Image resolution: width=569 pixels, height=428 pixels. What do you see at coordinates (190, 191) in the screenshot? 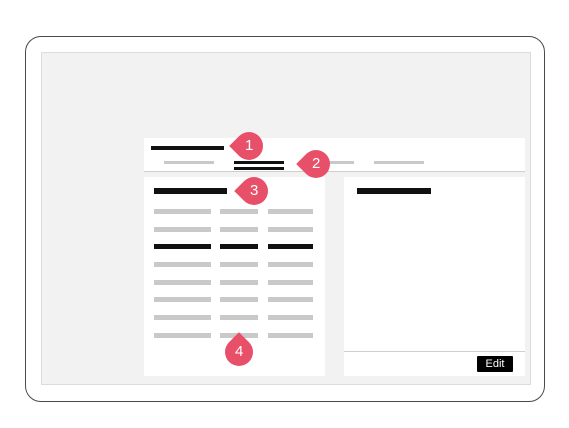
I see `list-heading-placeholder` at bounding box center [190, 191].